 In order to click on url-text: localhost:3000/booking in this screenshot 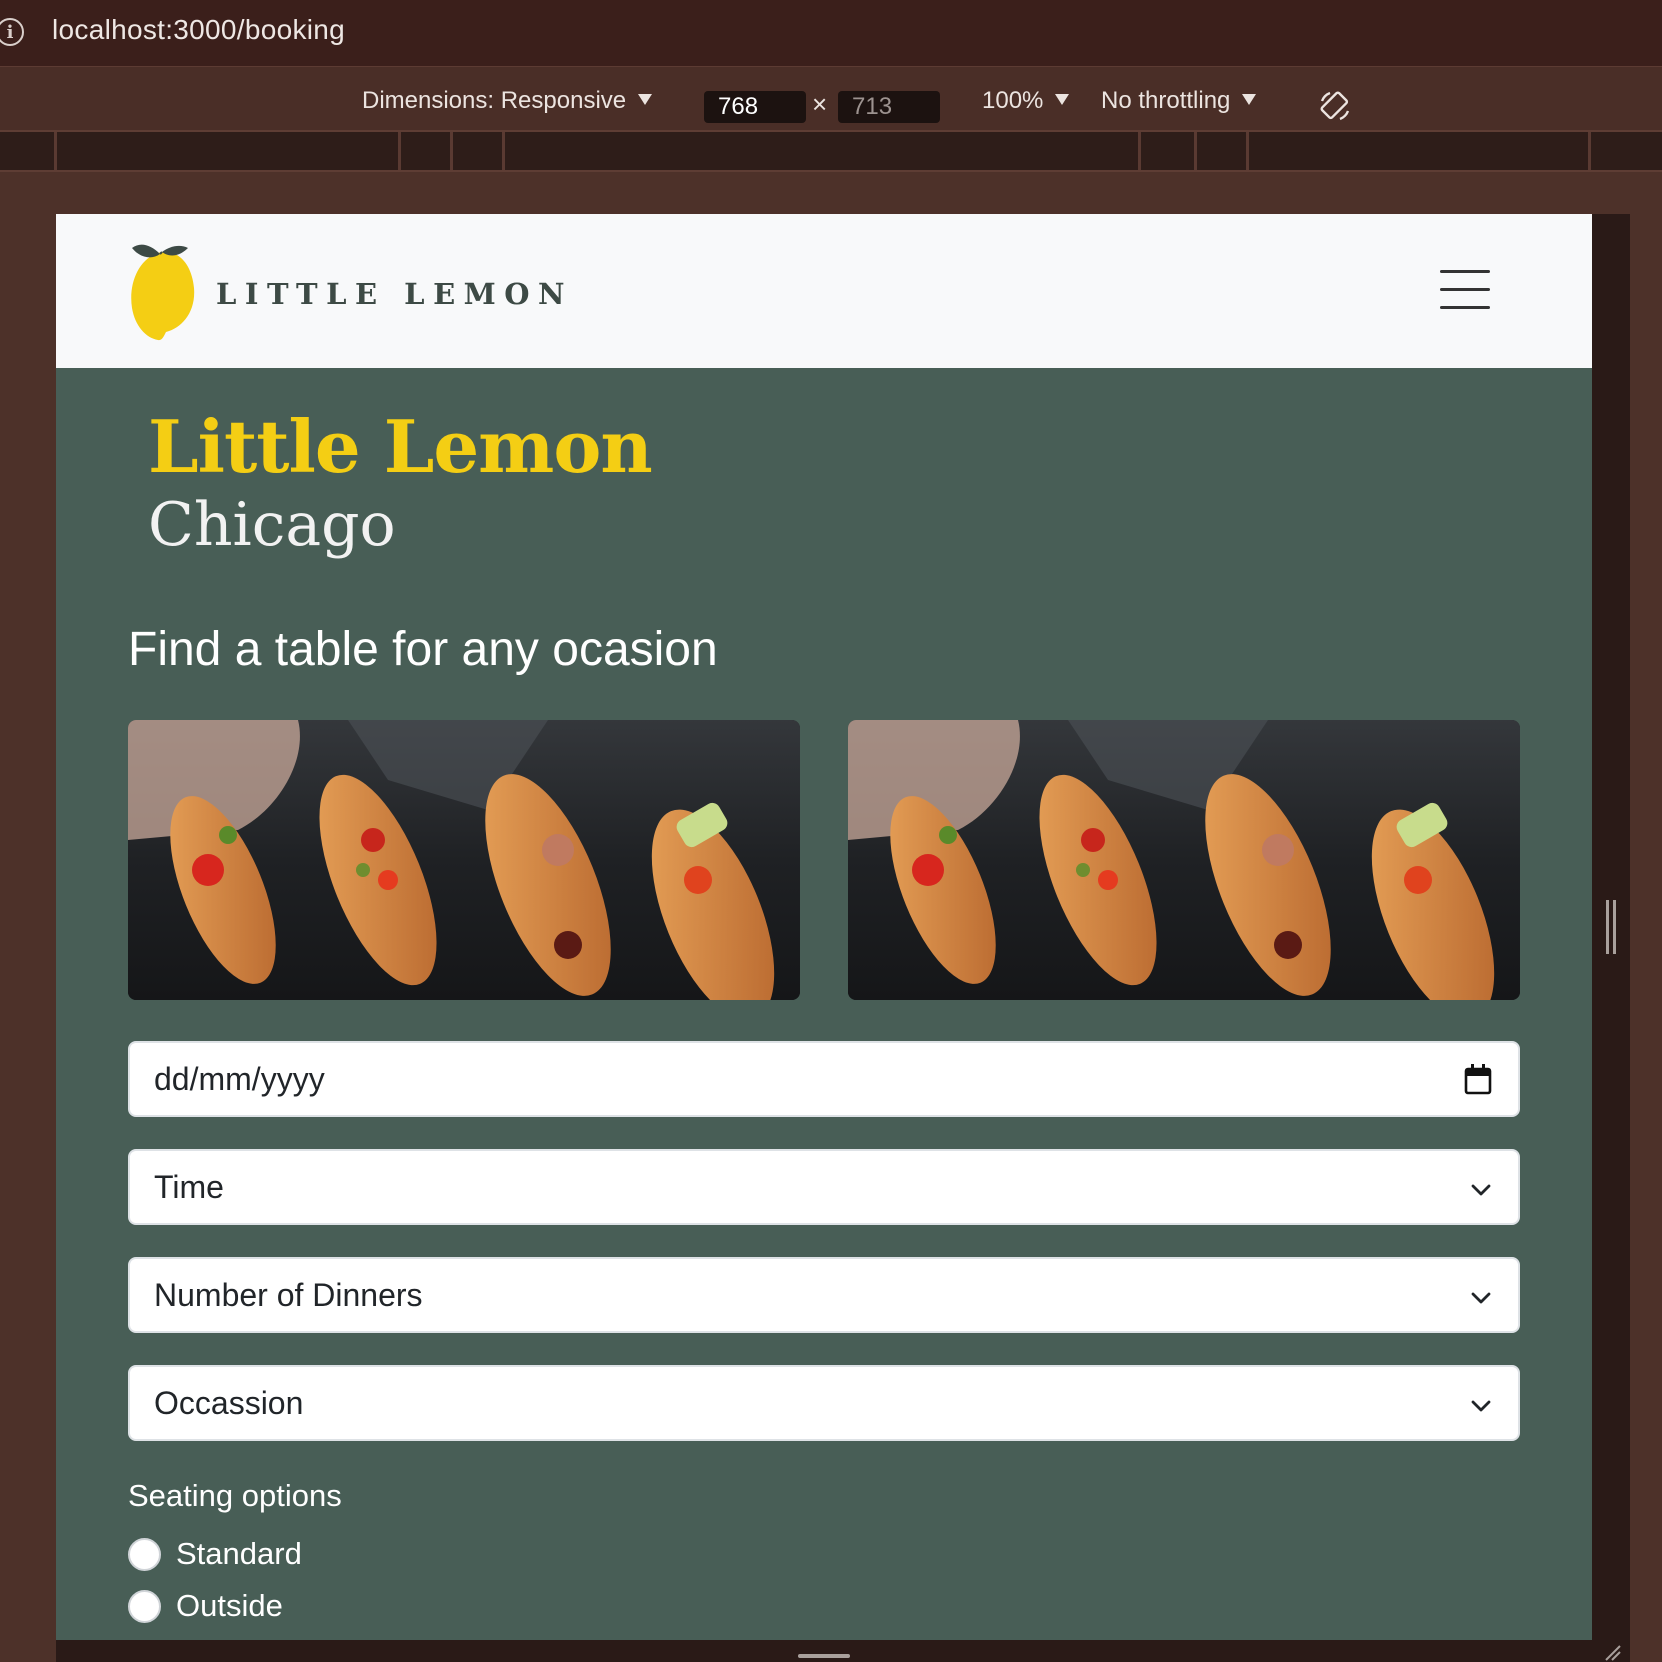, I will do `click(198, 30)`.